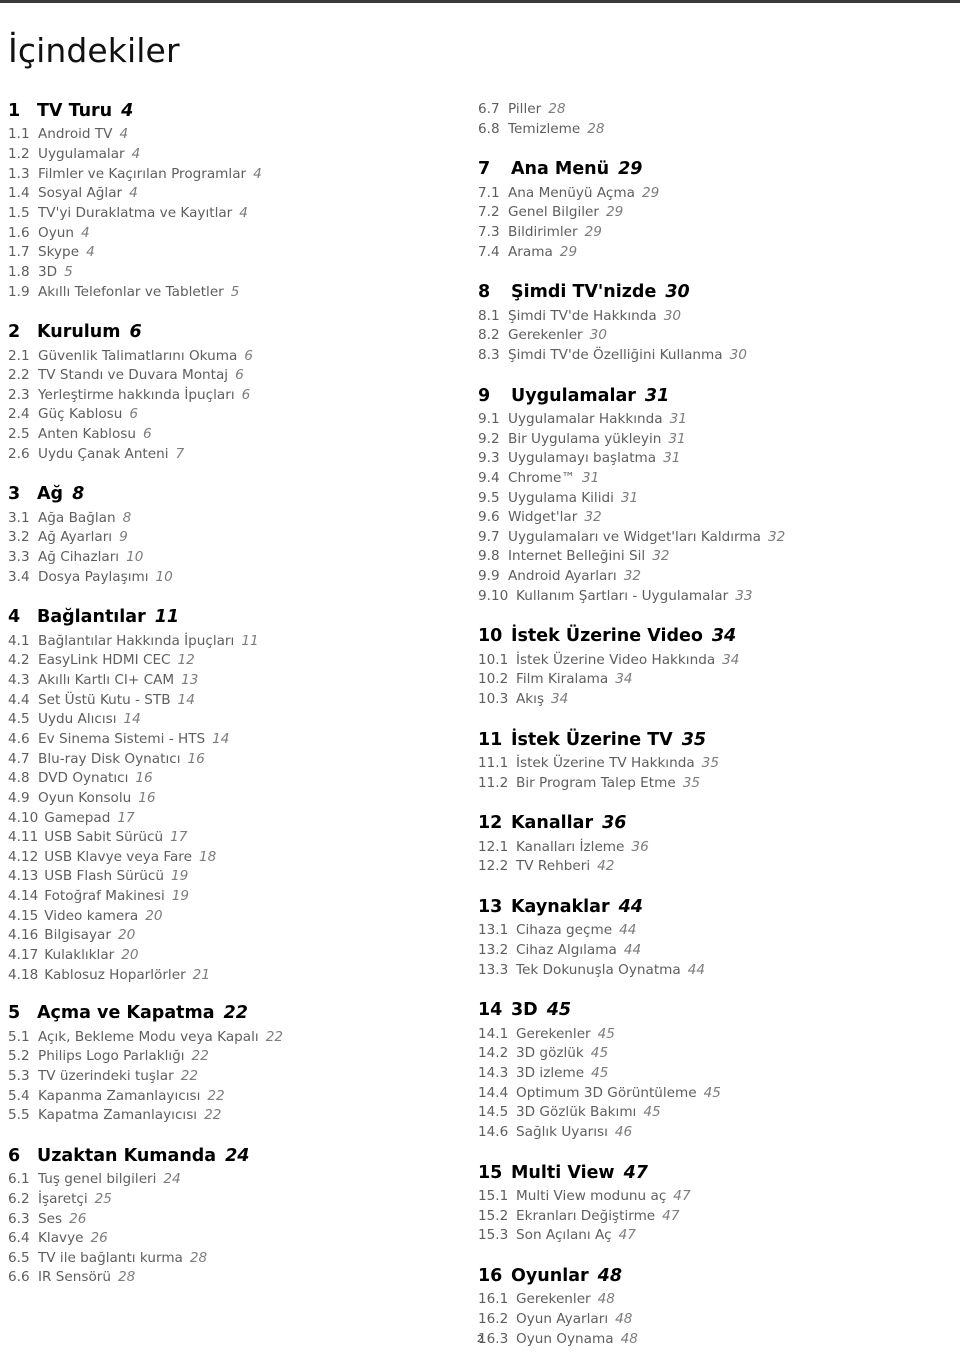 The image size is (960, 1358). I want to click on toc-entry: 7.4 Arama 29, so click(713, 253).